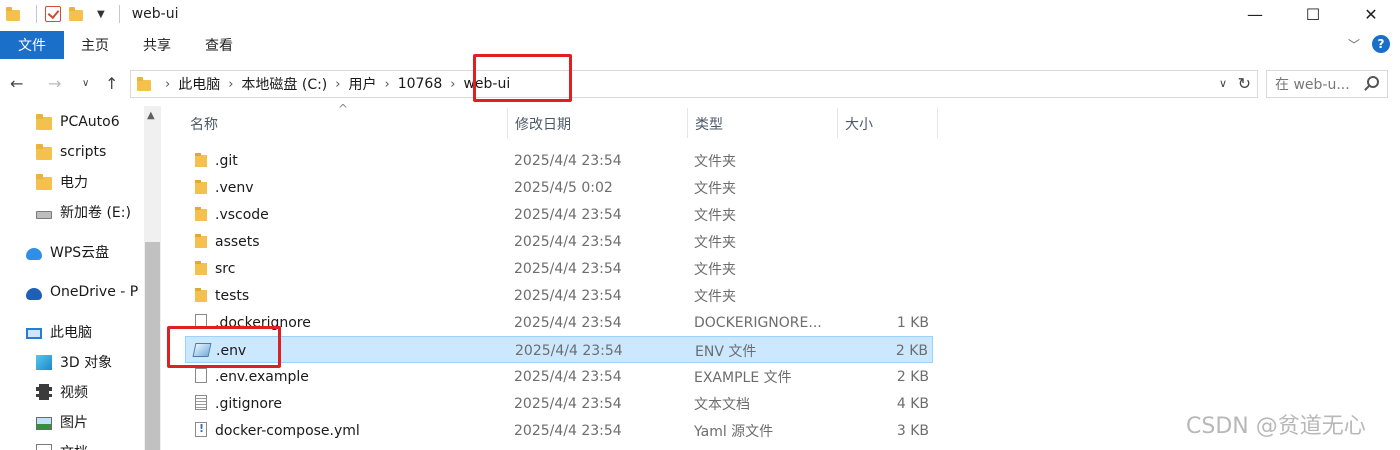 The image size is (1400, 450). I want to click on forward-arrow-icon: →, so click(54, 83).